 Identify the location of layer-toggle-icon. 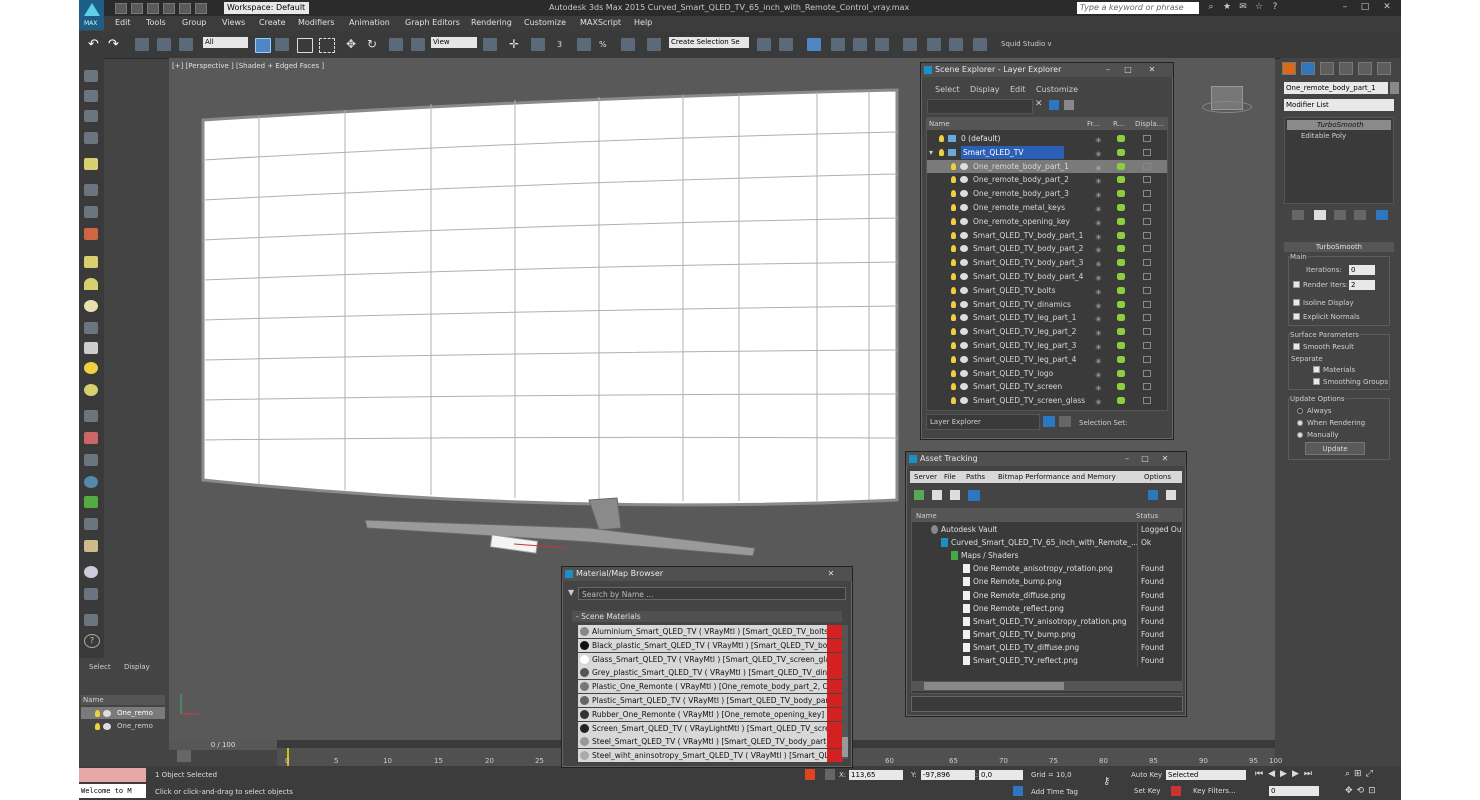
(1049, 421).